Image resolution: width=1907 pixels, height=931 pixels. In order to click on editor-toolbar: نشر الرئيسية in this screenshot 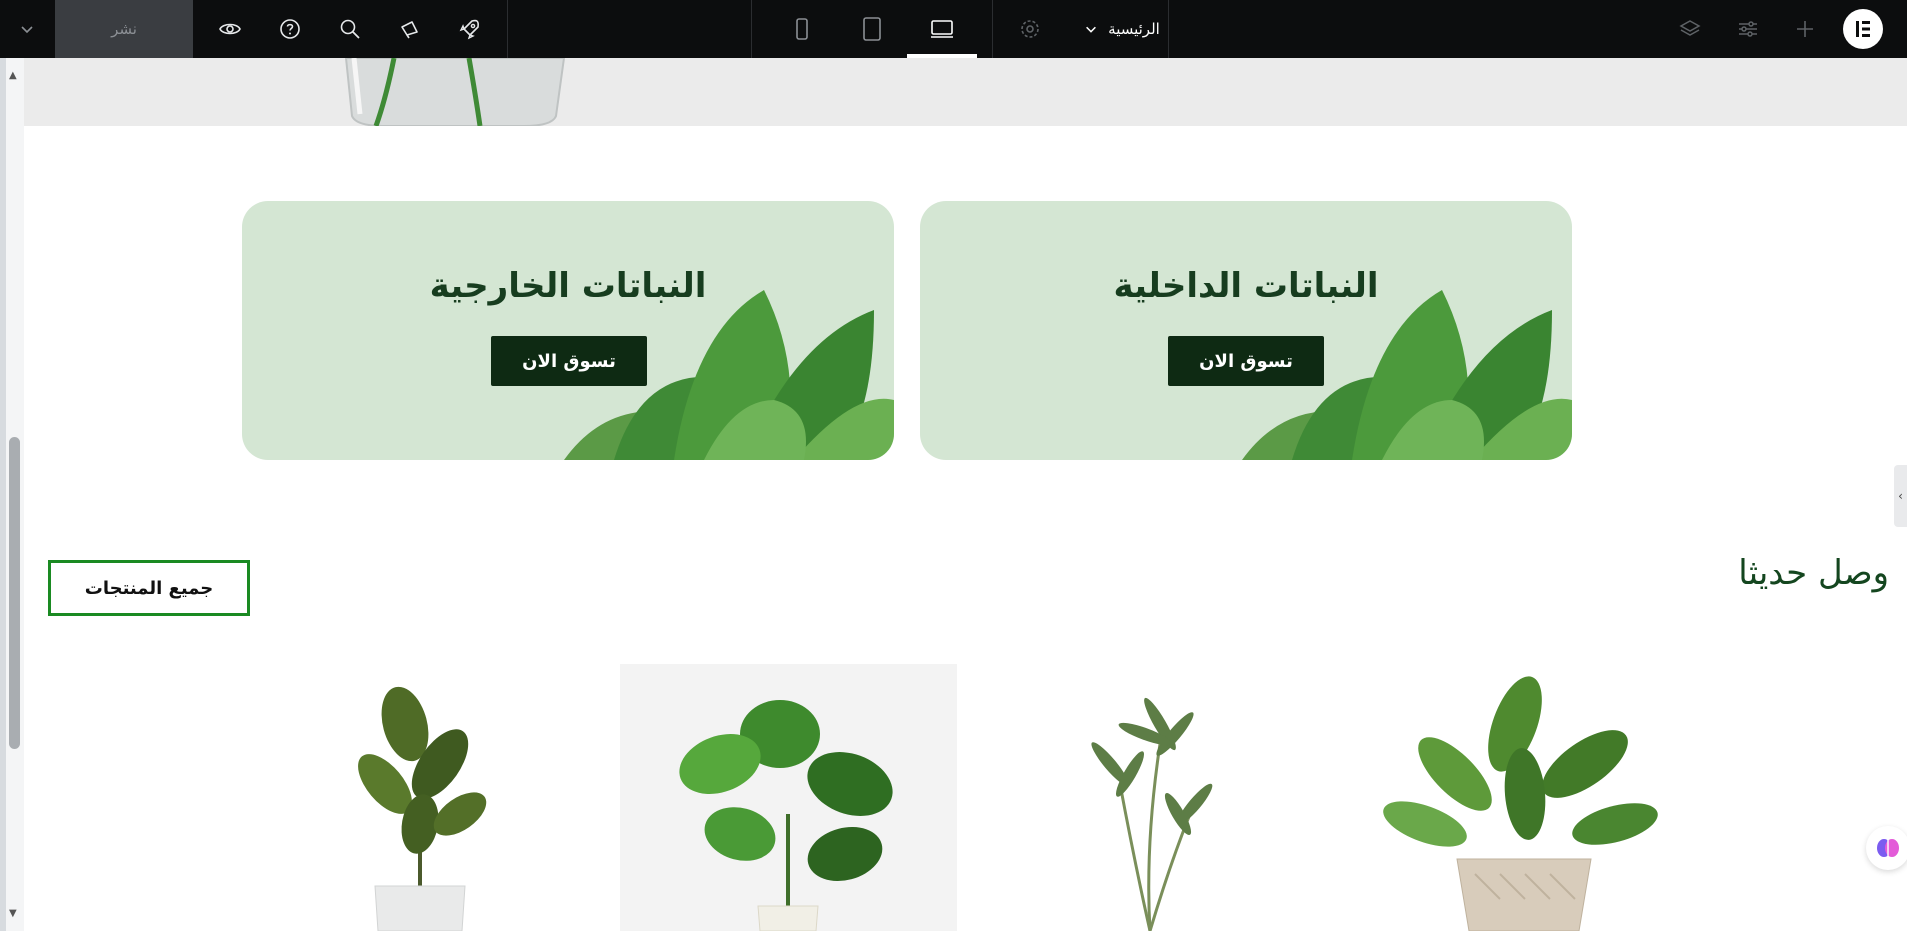, I will do `click(953, 29)`.